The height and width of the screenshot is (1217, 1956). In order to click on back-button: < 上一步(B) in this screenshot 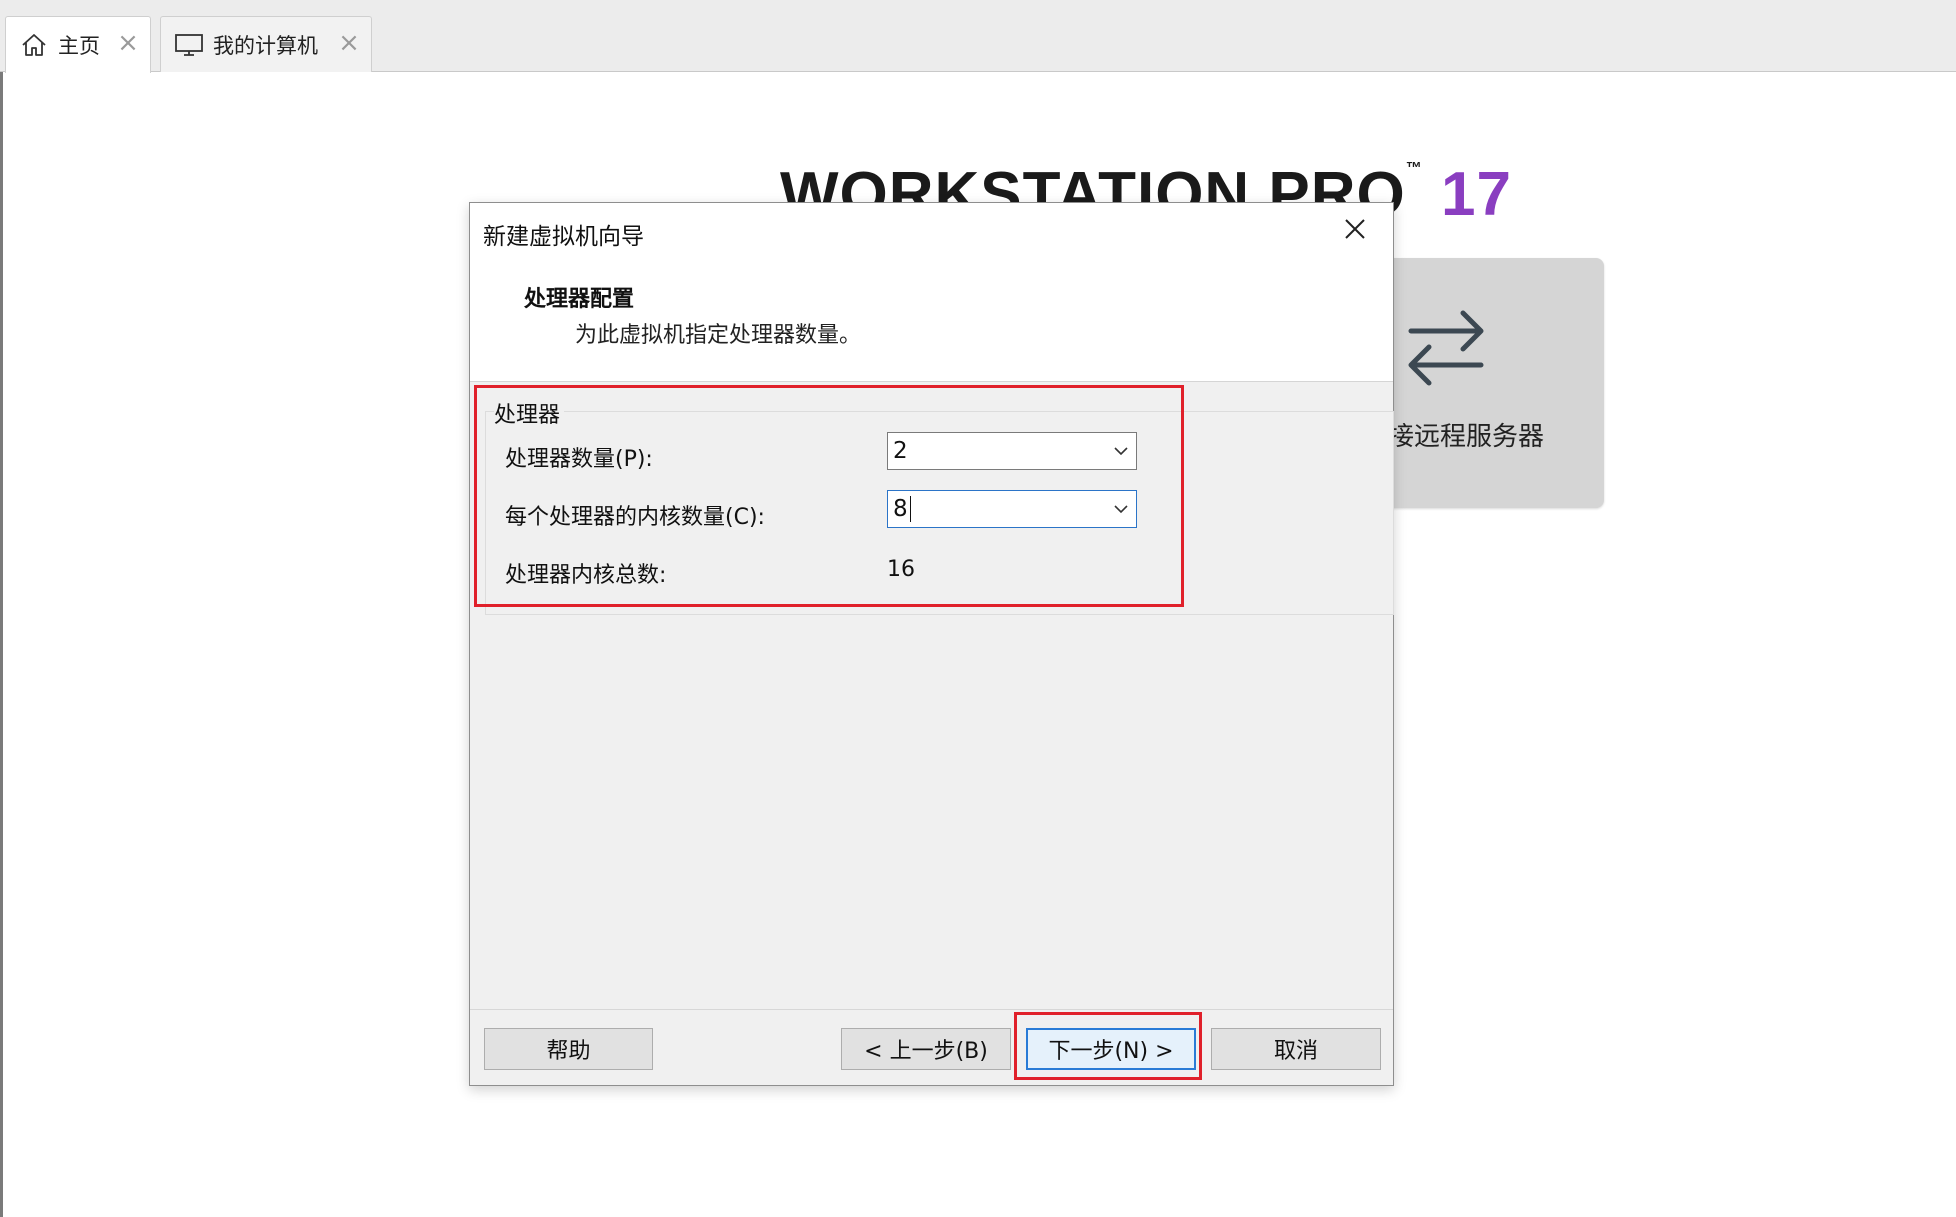, I will do `click(926, 1049)`.